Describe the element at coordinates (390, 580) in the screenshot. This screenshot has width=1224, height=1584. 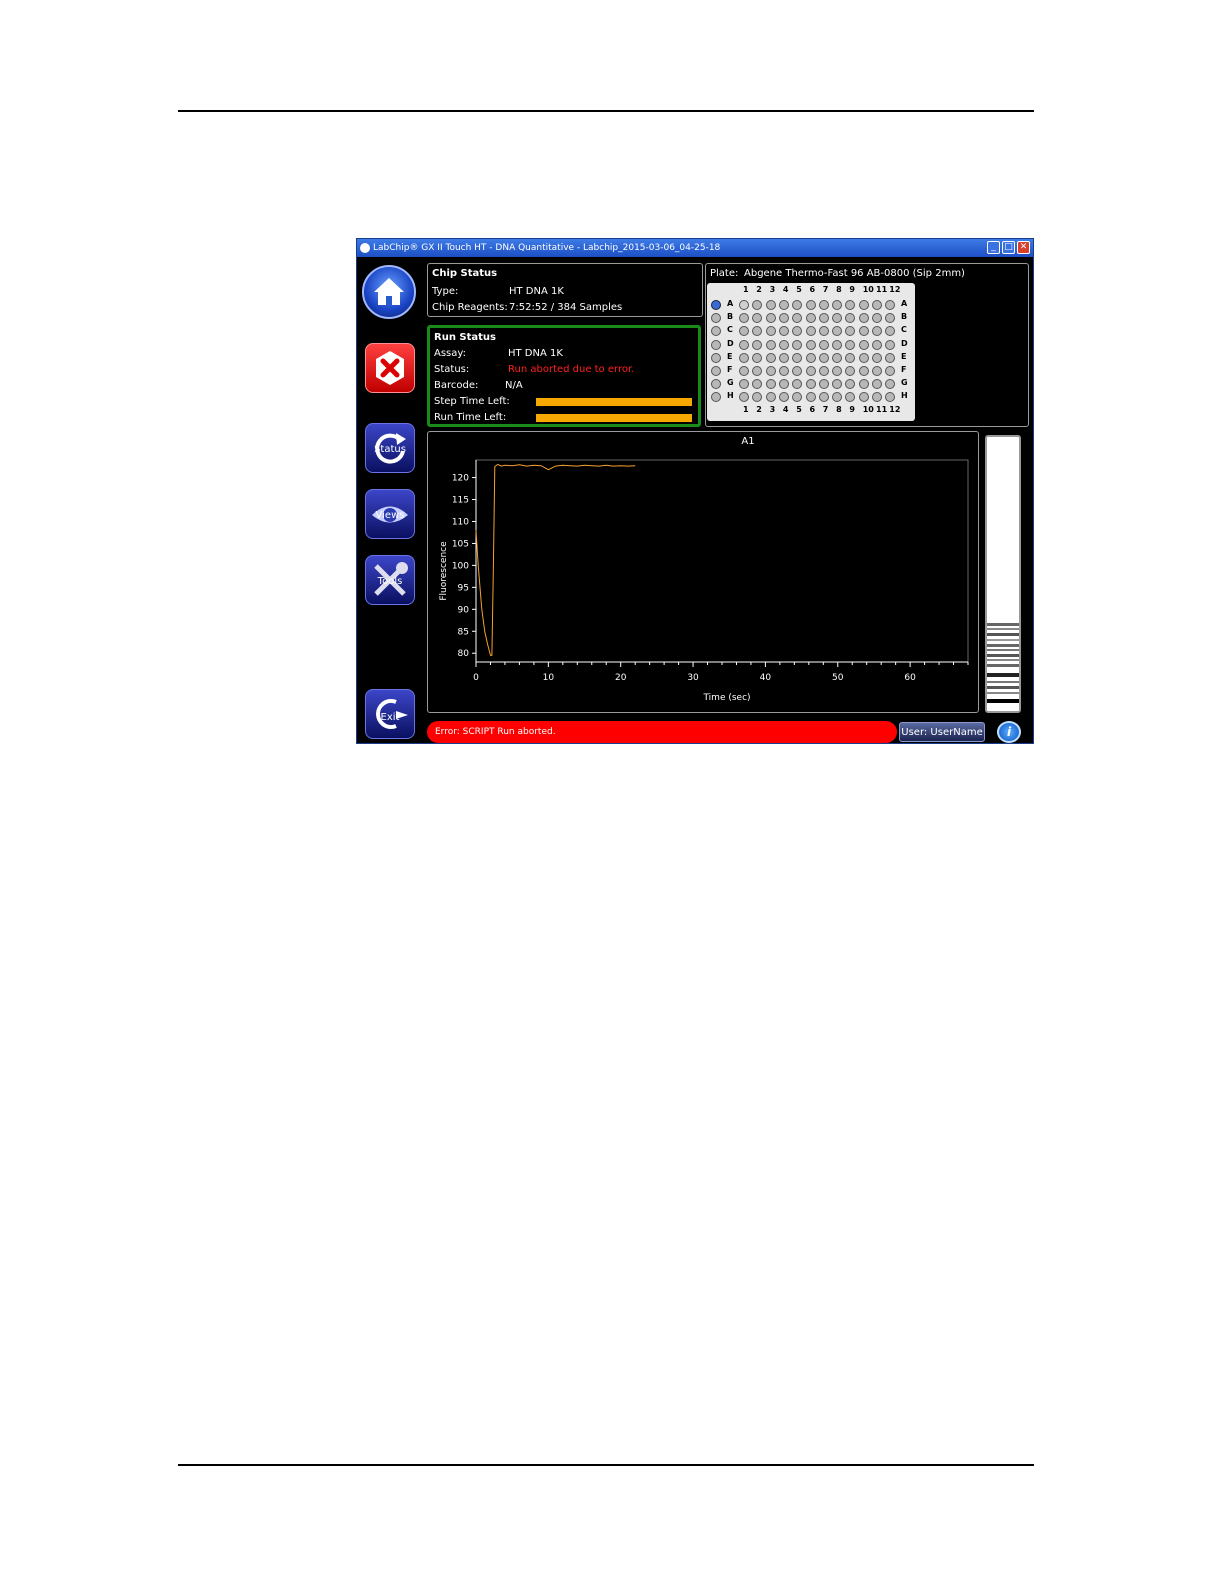
I see `tools-button: Tools` at that location.